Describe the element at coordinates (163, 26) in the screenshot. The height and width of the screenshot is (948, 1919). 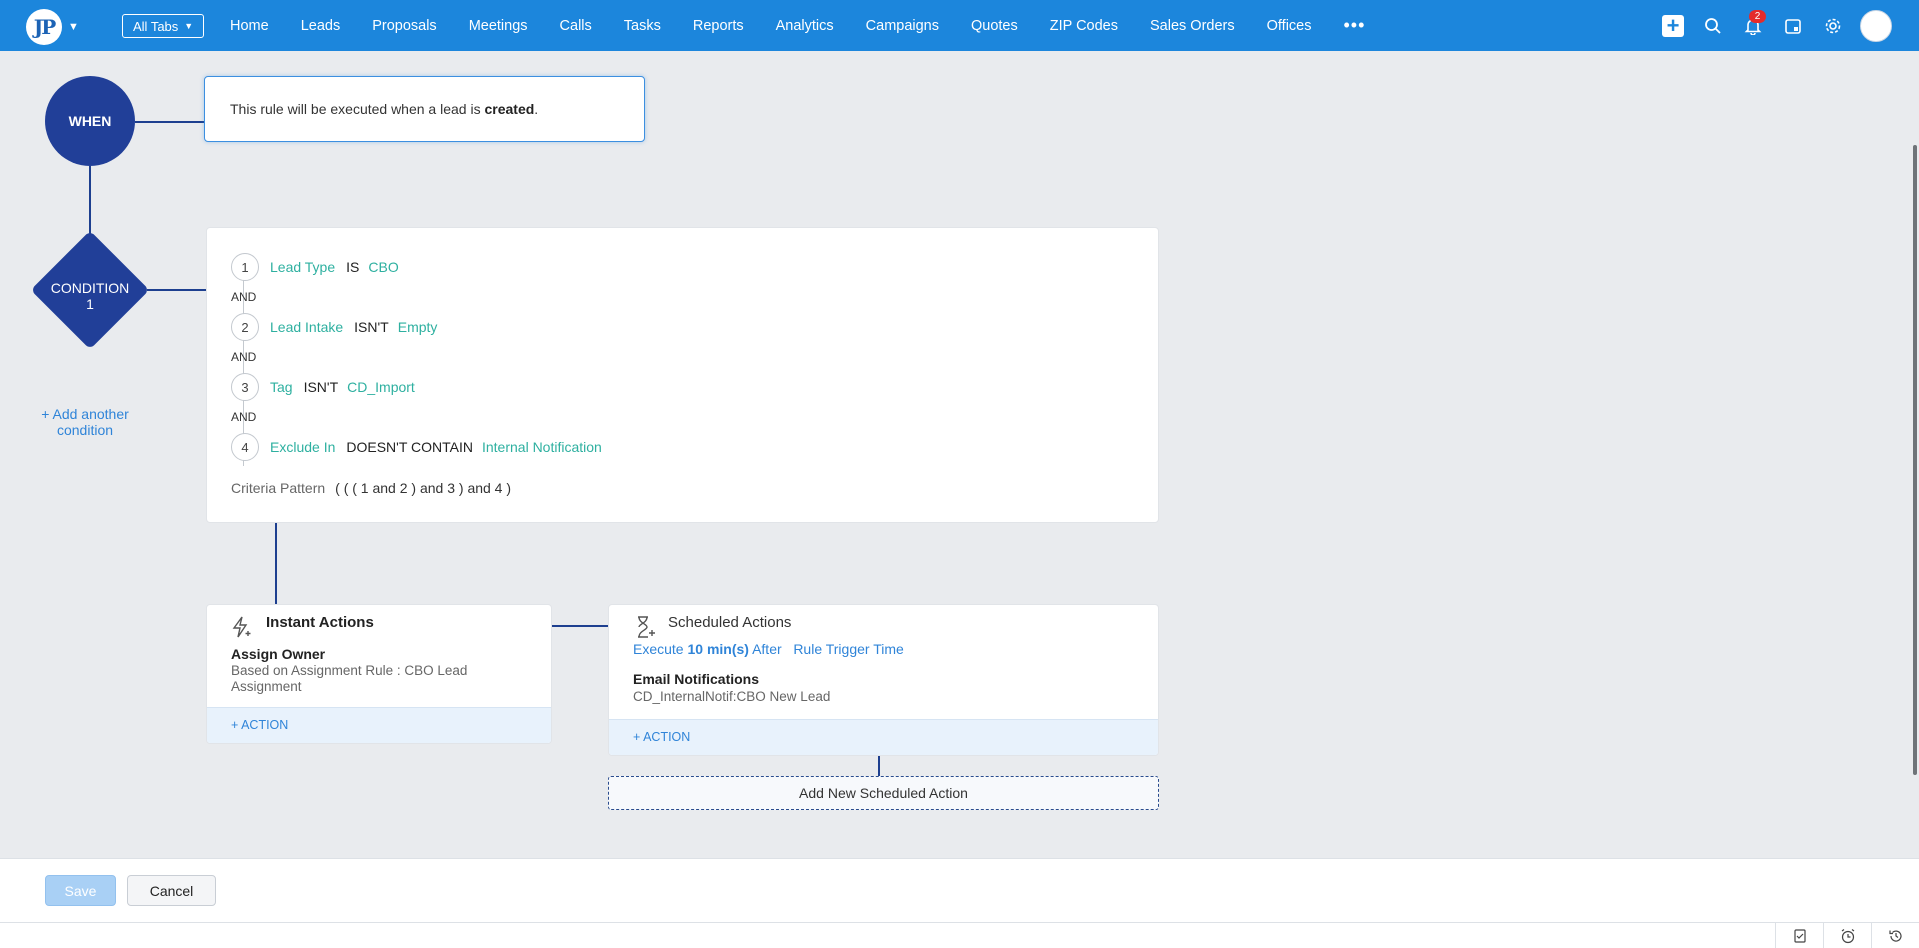
I see `all-tabs-button: All Tabs ▼` at that location.